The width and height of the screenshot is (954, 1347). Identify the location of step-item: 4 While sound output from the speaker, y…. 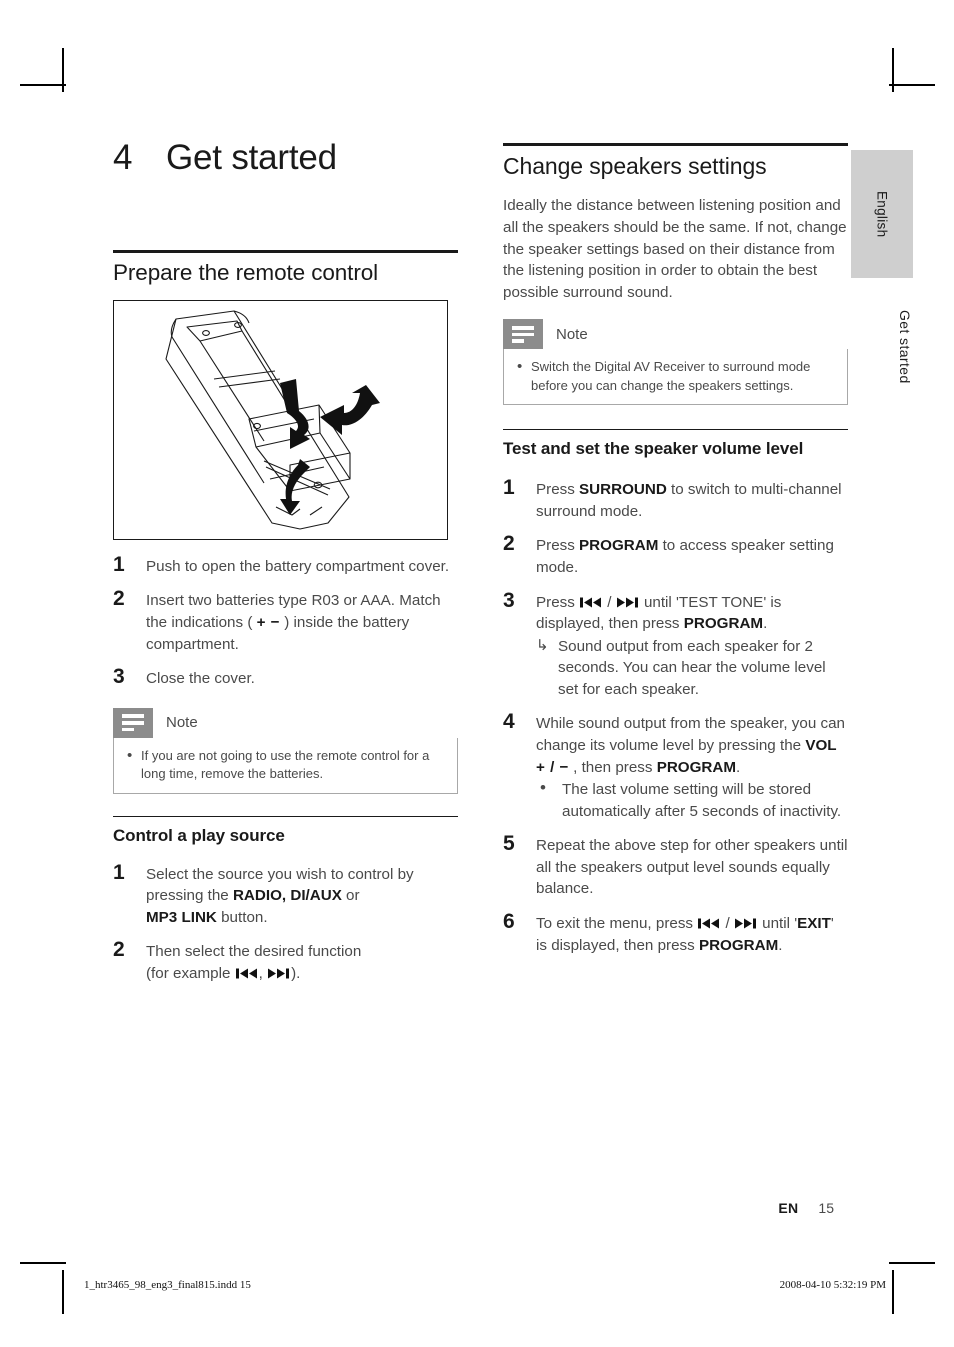
(675, 766).